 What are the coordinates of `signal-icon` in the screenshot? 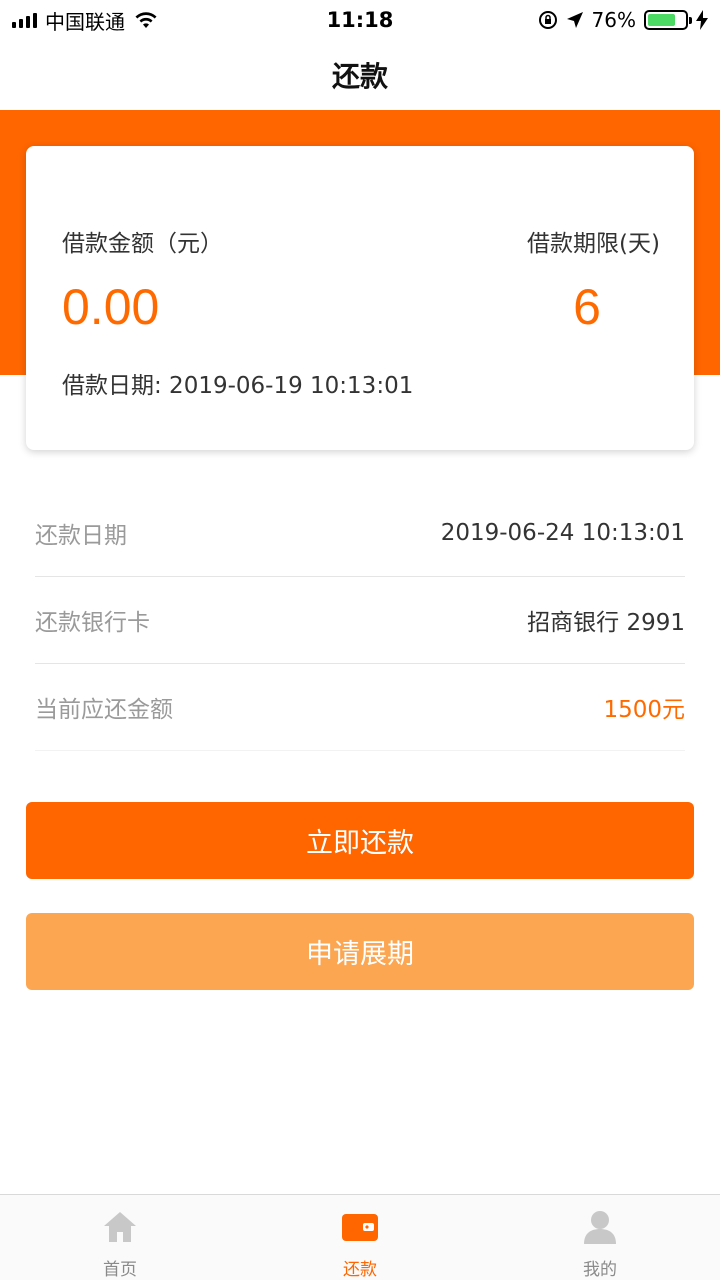 It's located at (24, 20).